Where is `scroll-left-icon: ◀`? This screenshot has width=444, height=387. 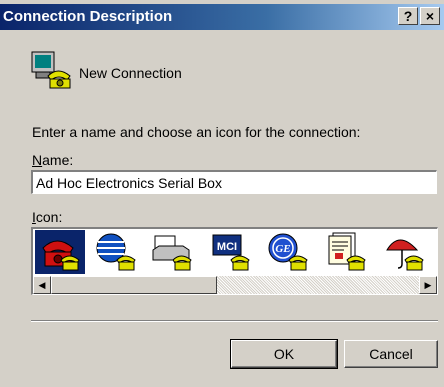
scroll-left-icon: ◀ is located at coordinates (42, 285).